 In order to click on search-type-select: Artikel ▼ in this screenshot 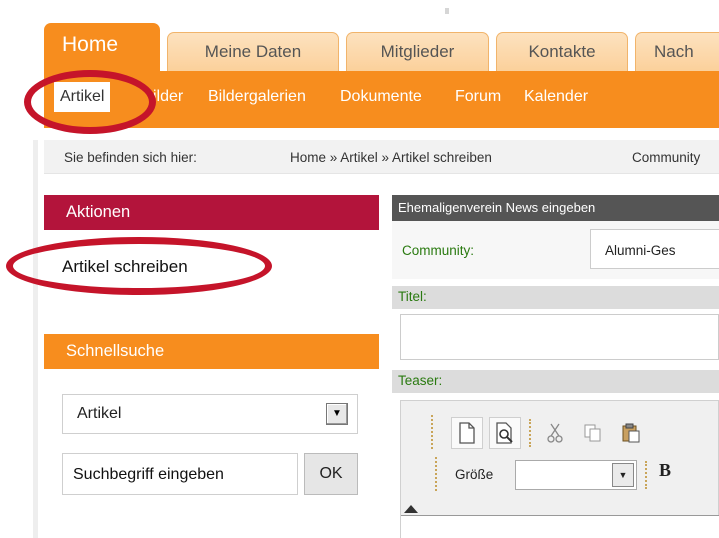, I will do `click(210, 414)`.